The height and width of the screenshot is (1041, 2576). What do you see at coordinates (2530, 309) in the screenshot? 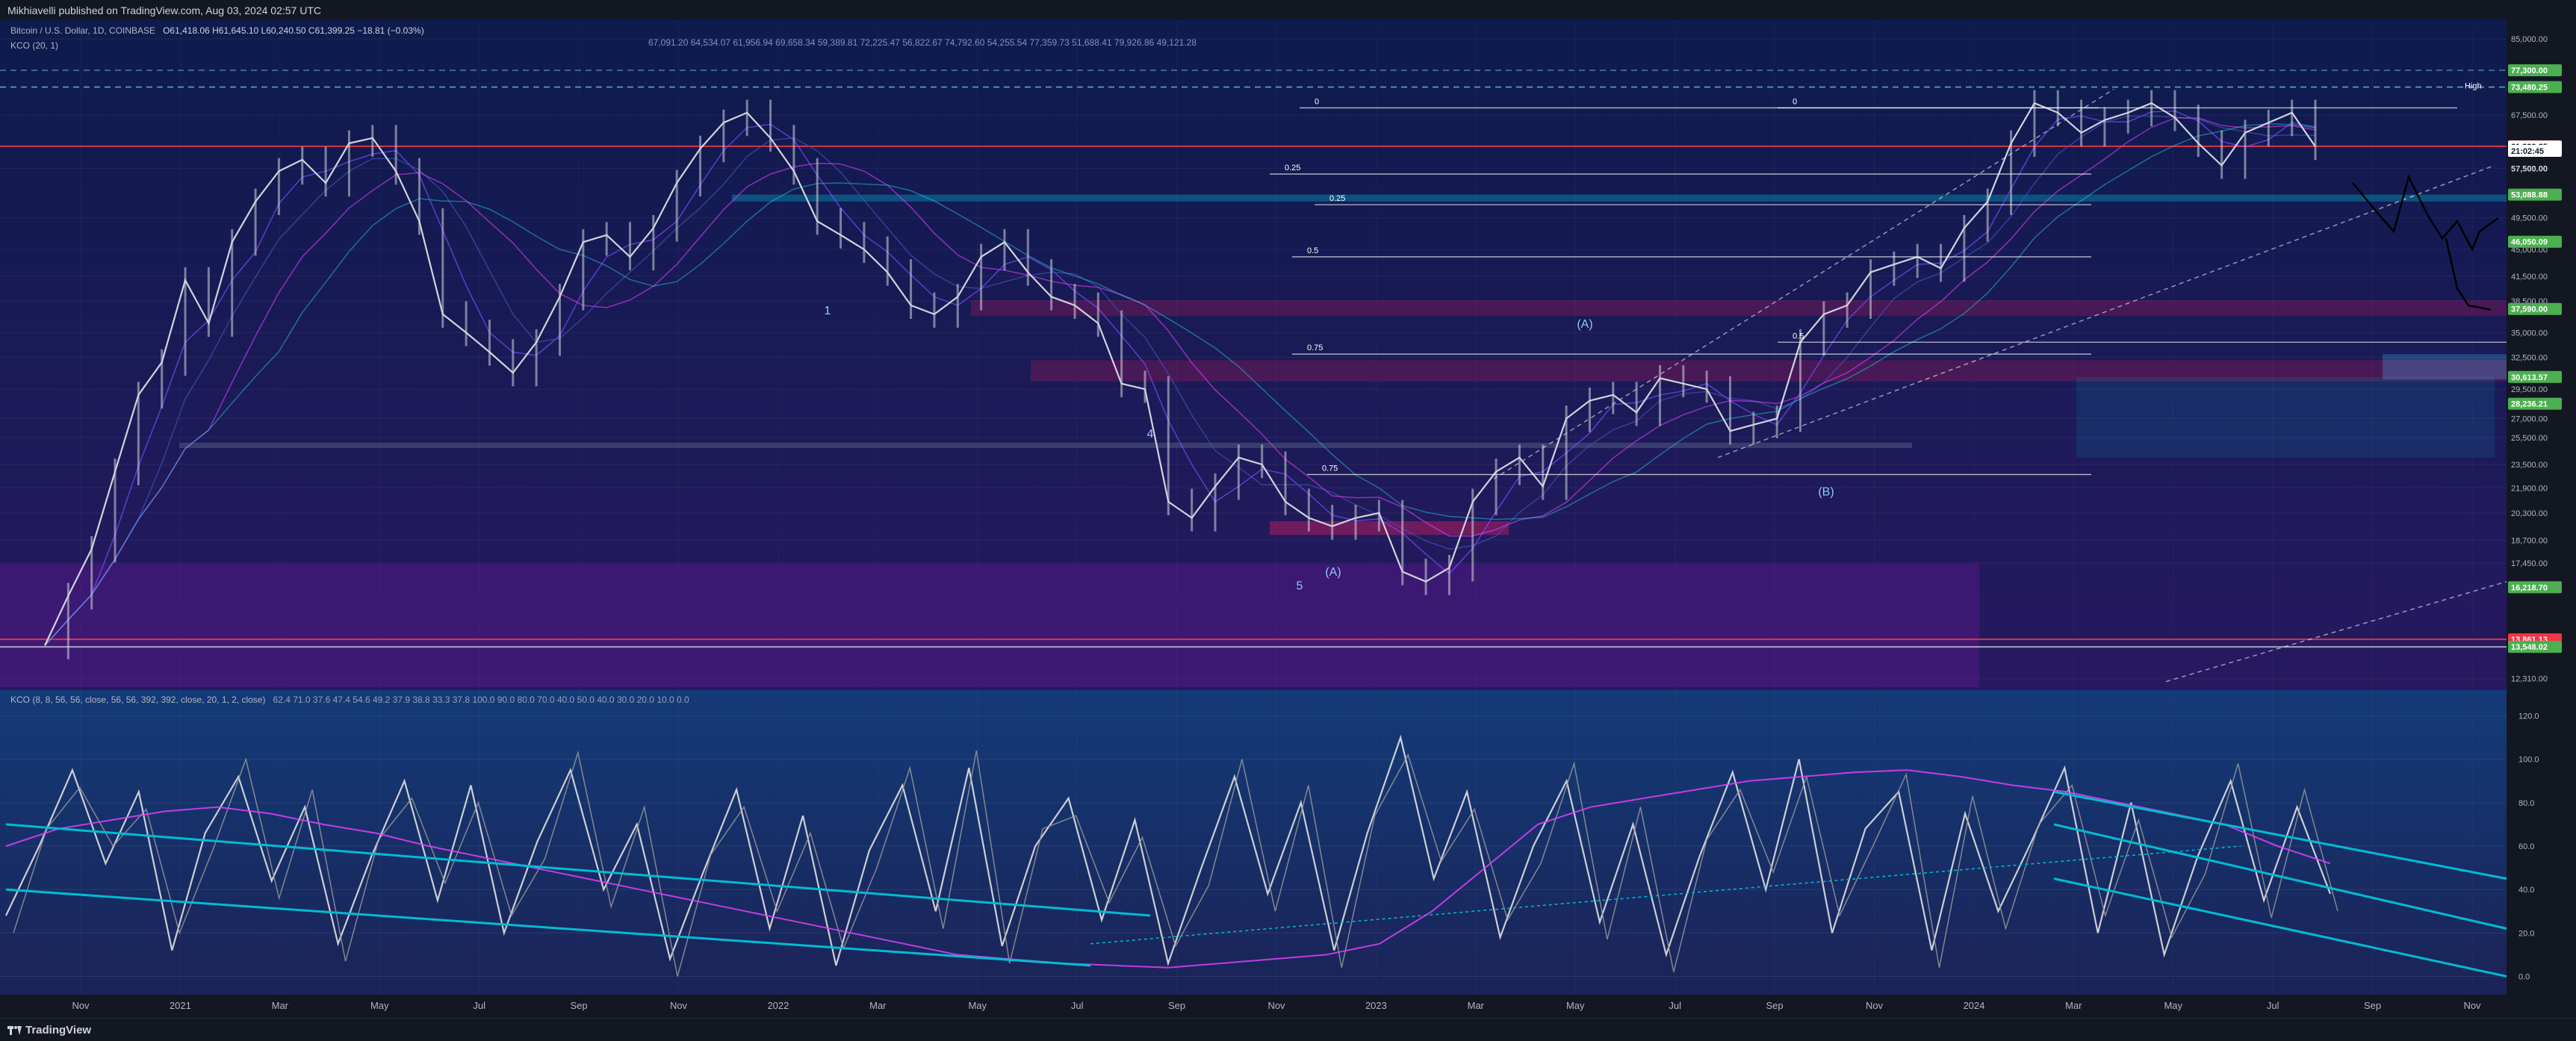
I see `price-badge-label: 37,590.00` at bounding box center [2530, 309].